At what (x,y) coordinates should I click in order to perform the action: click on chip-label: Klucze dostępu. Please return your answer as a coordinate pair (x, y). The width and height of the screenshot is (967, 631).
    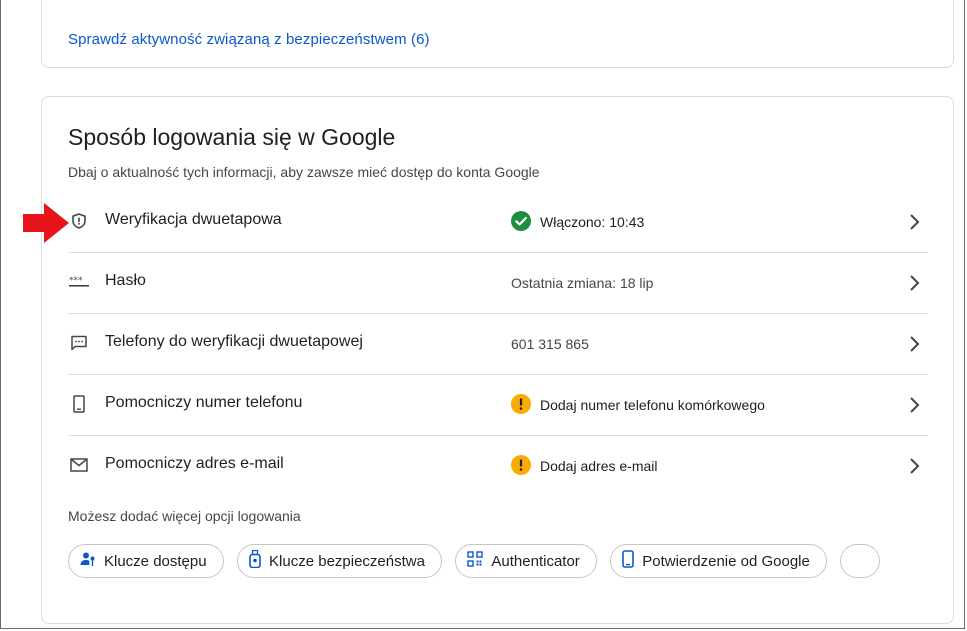
    Looking at the image, I should click on (155, 561).